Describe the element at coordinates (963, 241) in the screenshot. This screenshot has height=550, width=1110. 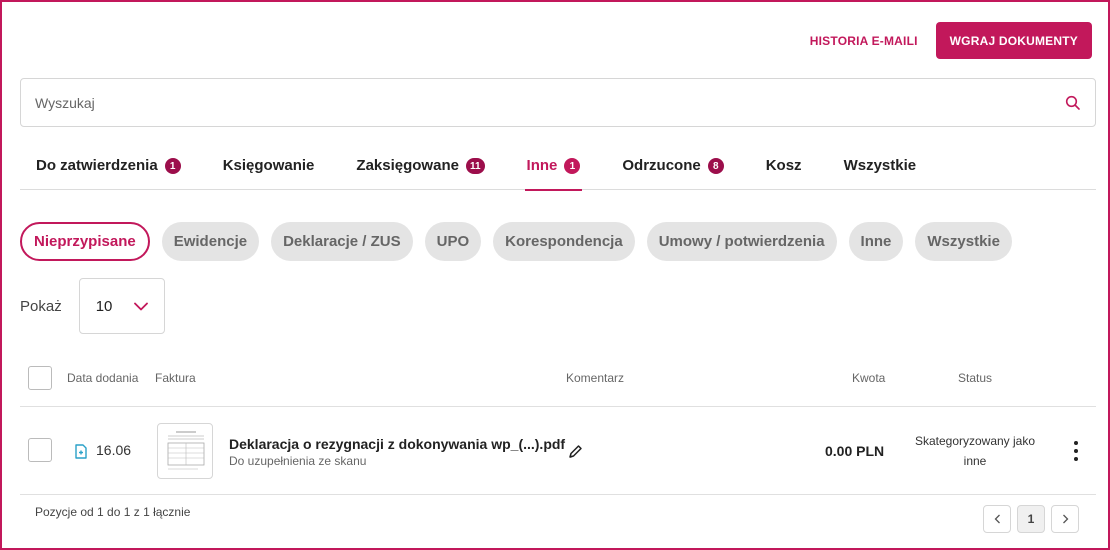
I see `chip-wszystkie: Wszystkie` at that location.